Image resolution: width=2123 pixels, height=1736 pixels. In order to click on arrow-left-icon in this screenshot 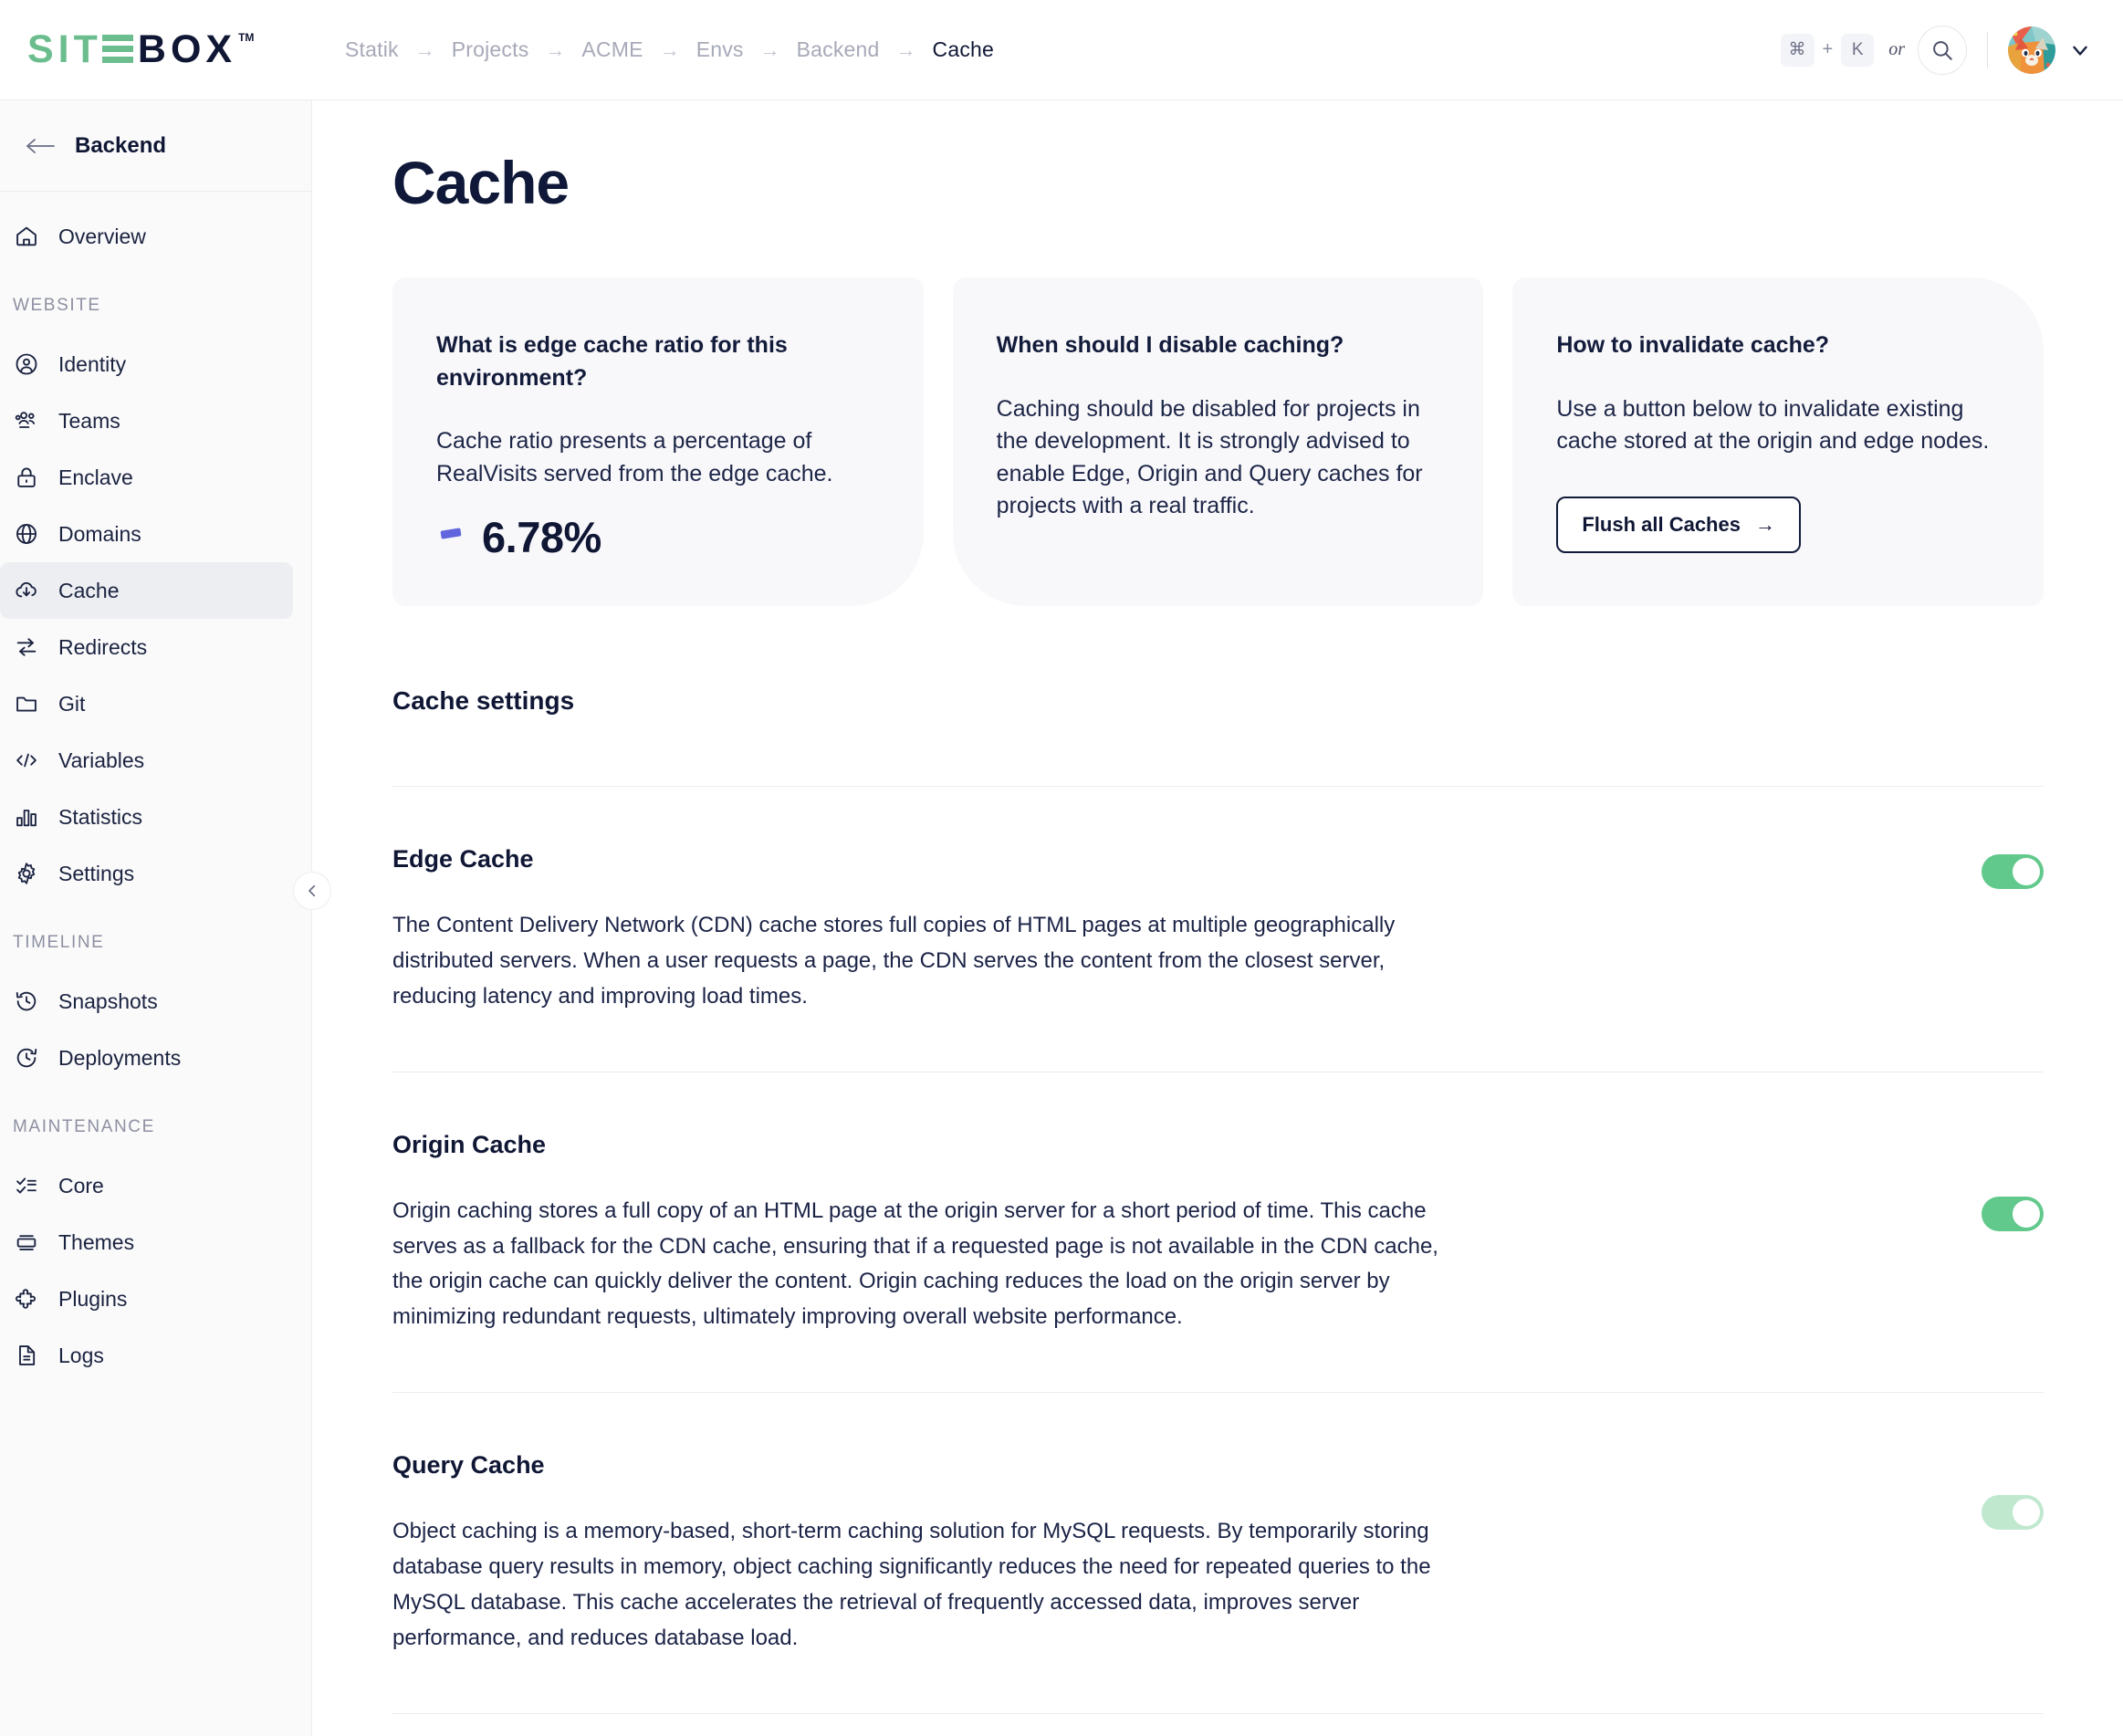, I will do `click(40, 145)`.